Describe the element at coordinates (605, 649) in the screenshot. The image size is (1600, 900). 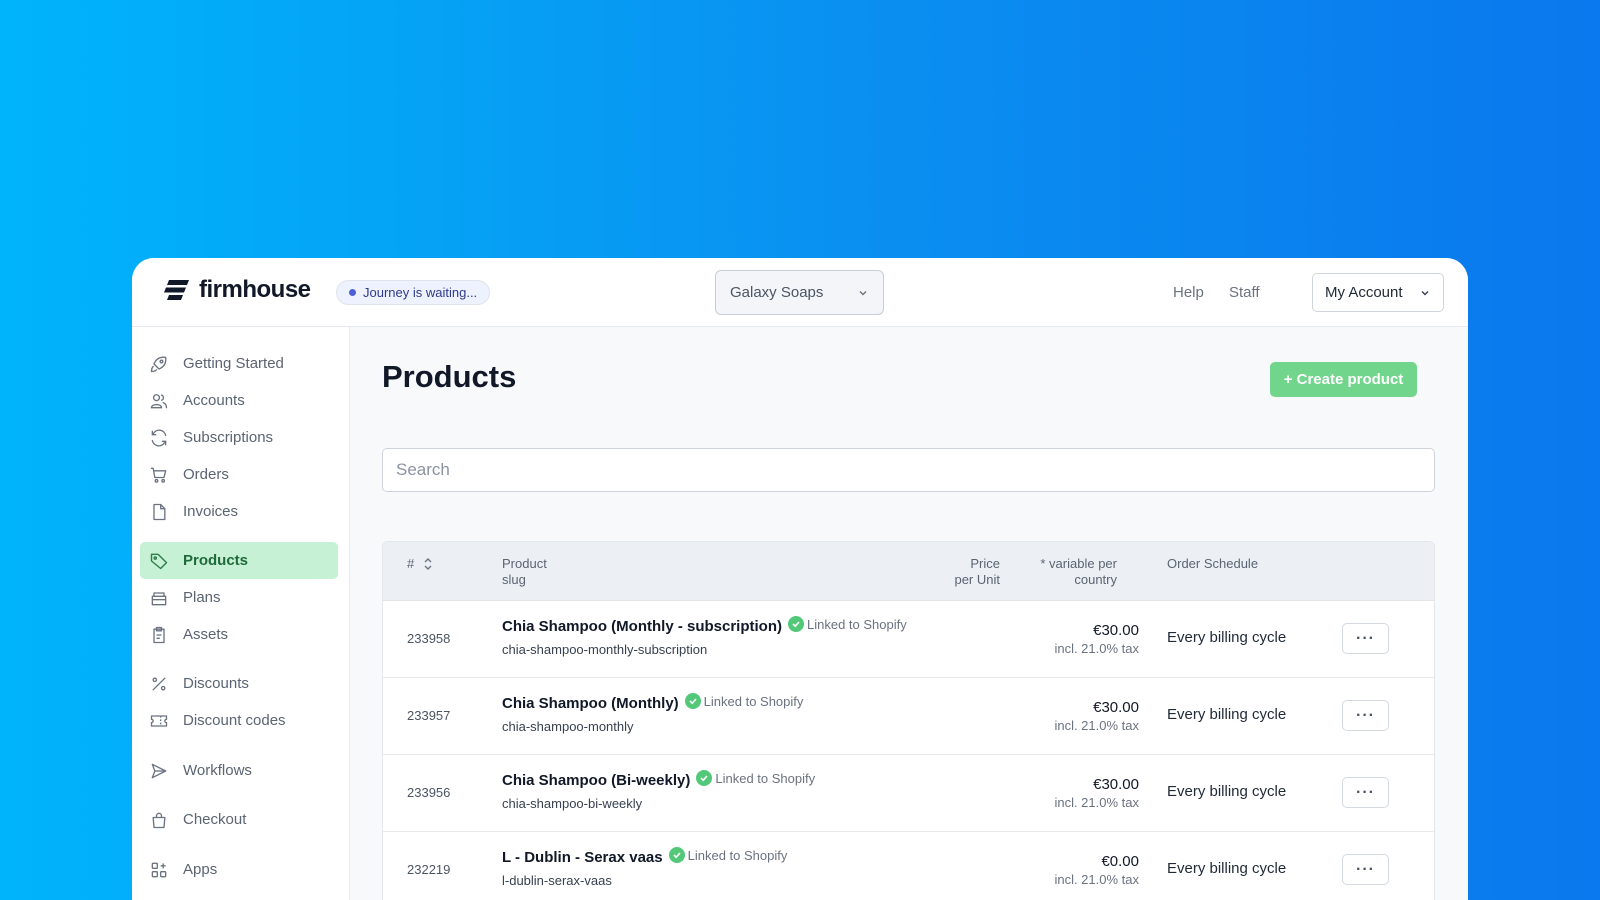
I see `product-slug: chia-shampoo-monthly-subscription` at that location.